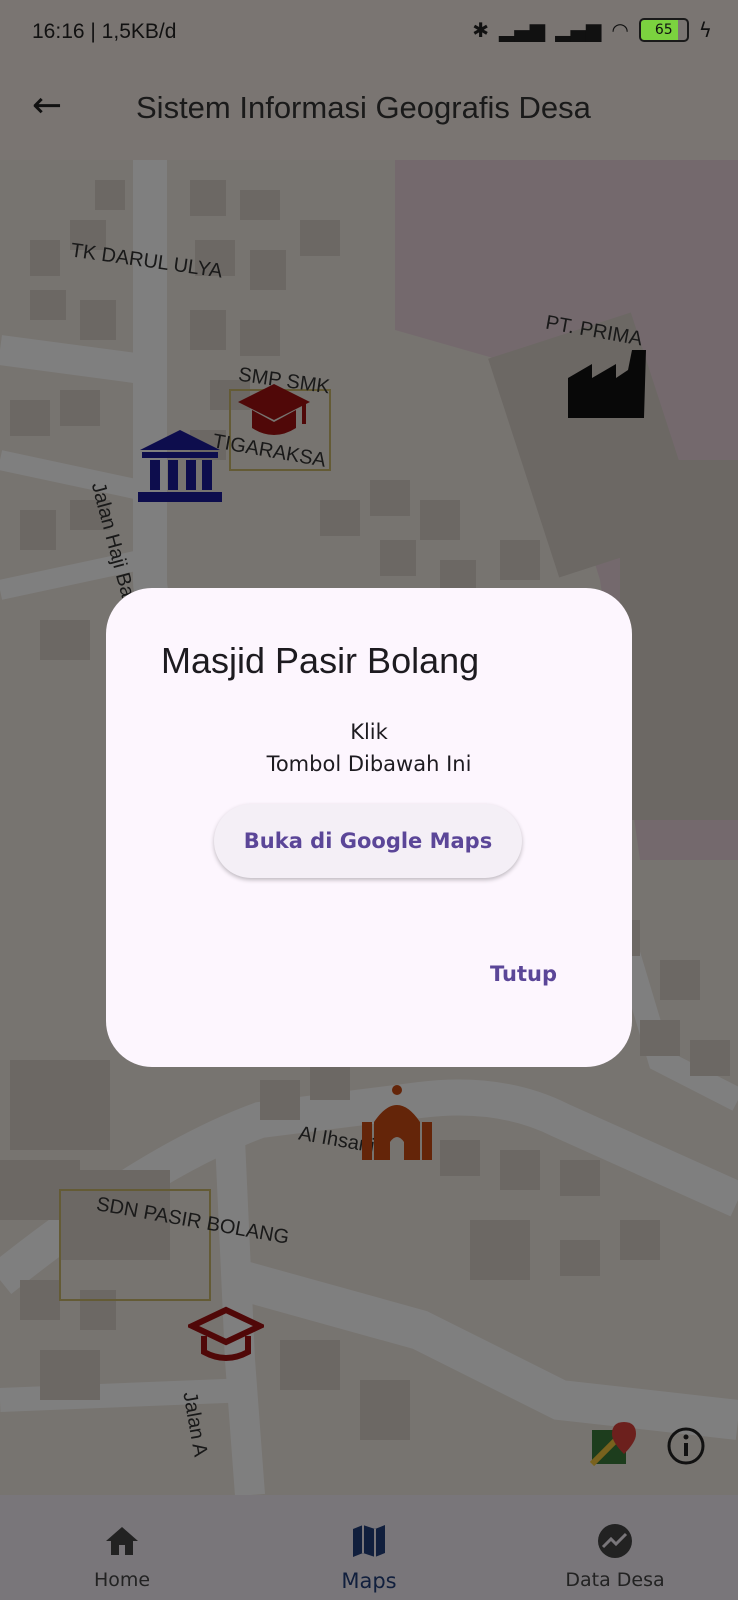  I want to click on status-time: 16:16 | 1,5KB/d, so click(104, 31).